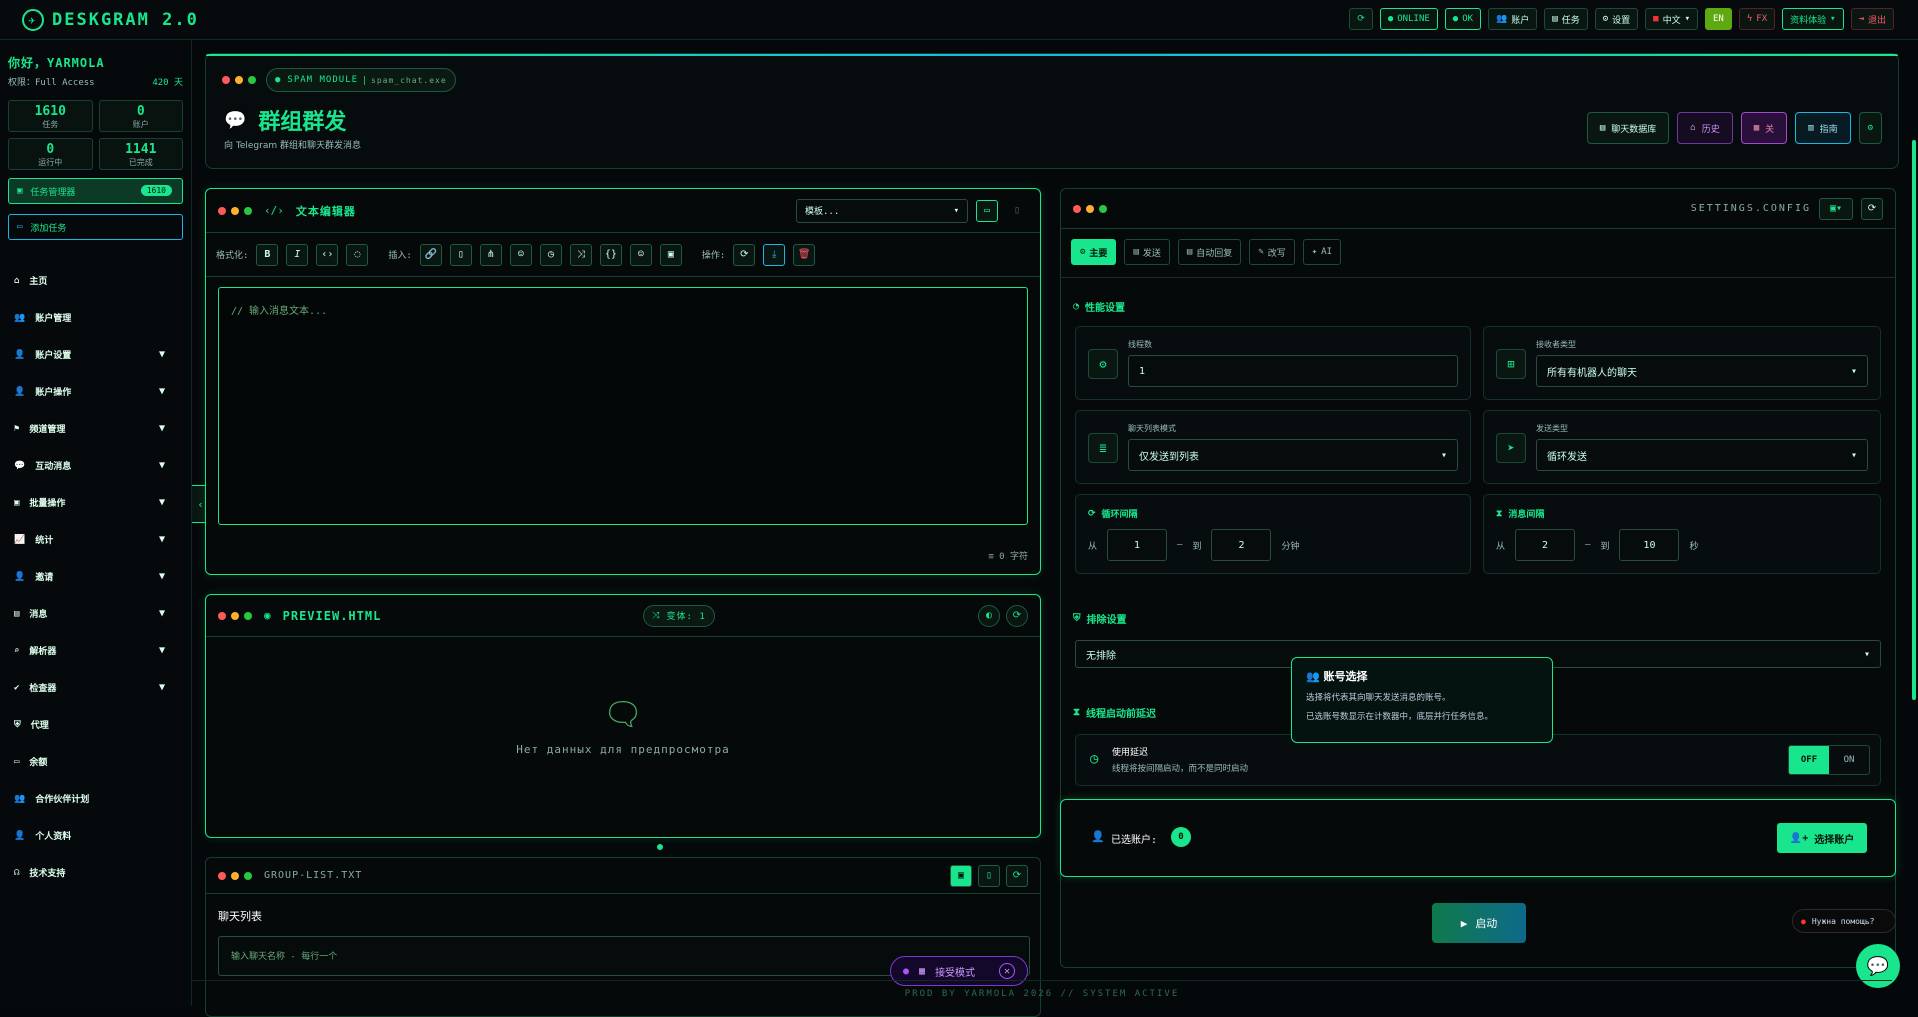 This screenshot has width=1918, height=1017. I want to click on history-button: ⌂ 历史, so click(1705, 128).